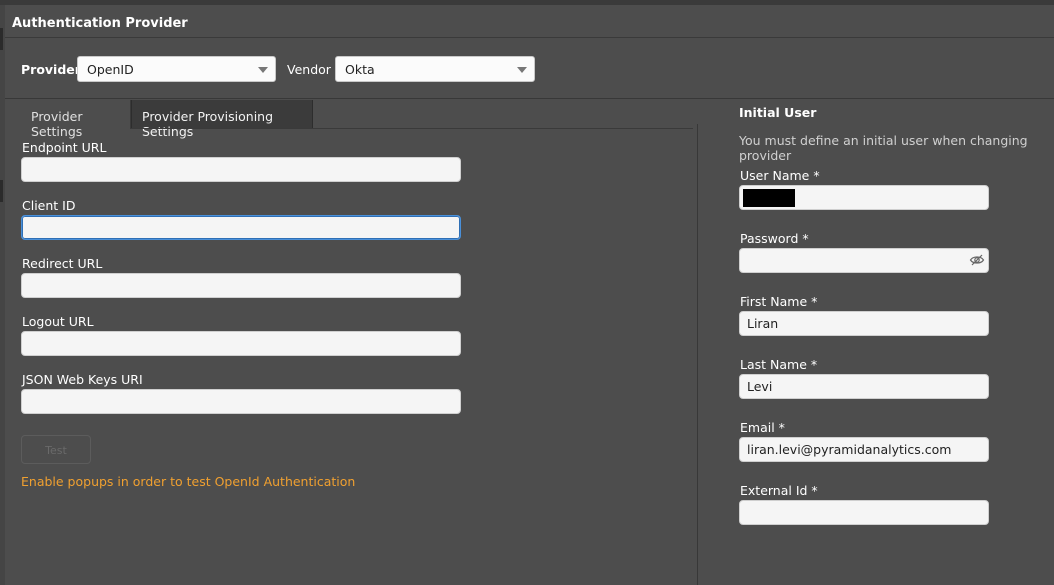 The image size is (1054, 585). I want to click on section-divider, so click(529, 98).